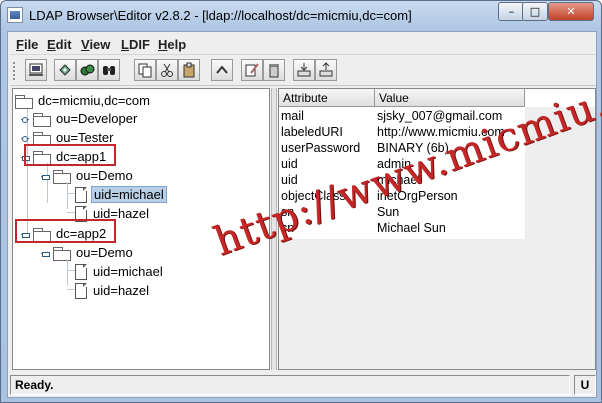  What do you see at coordinates (189, 70) in the screenshot?
I see `paste-icon` at bounding box center [189, 70].